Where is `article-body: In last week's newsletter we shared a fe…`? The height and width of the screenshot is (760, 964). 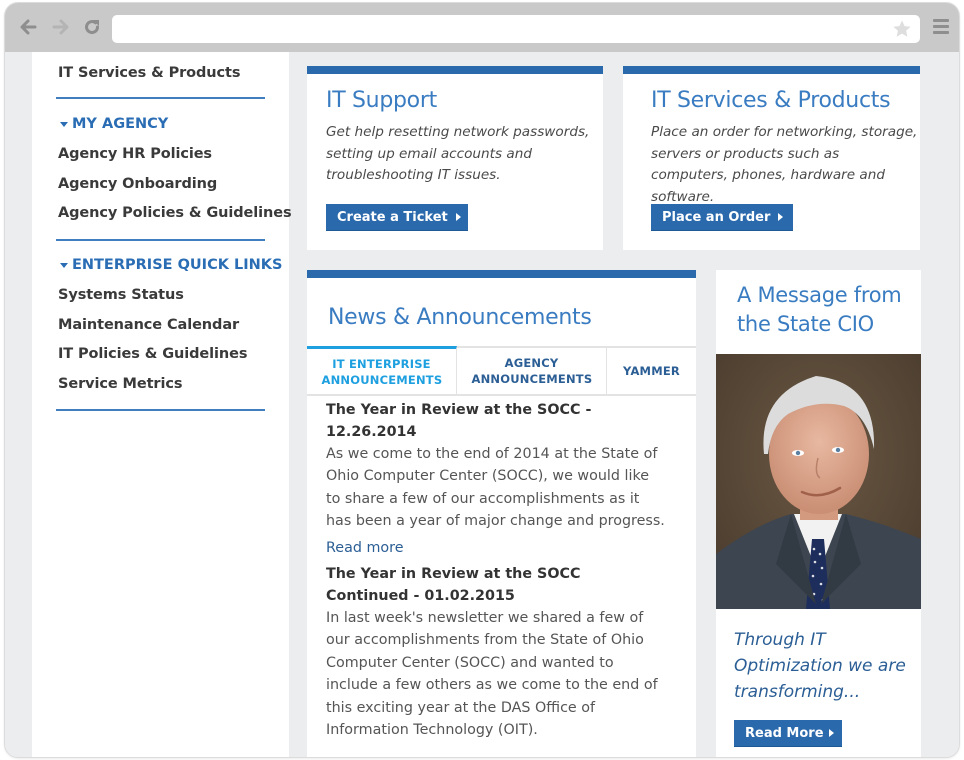 article-body: In last week's newsletter we shared a fe… is located at coordinates (492, 674).